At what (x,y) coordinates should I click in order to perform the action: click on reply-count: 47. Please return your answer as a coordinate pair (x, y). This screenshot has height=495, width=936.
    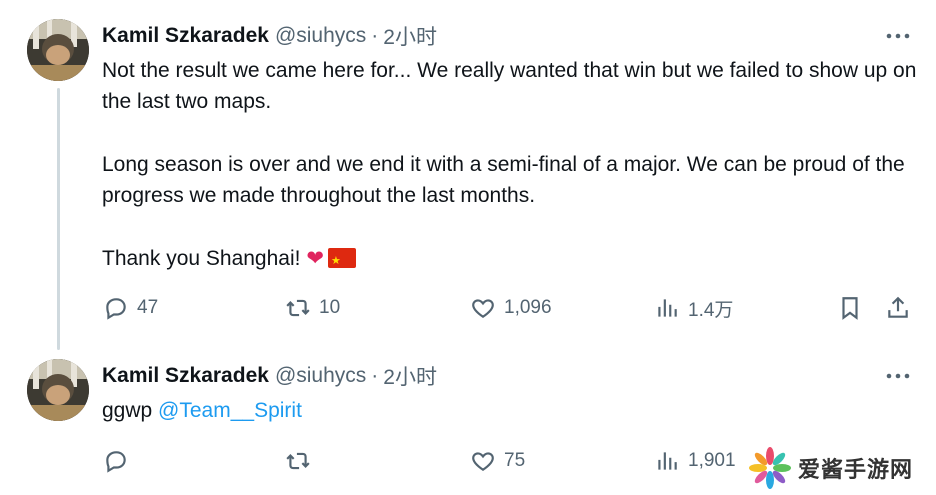
    Looking at the image, I should click on (148, 307).